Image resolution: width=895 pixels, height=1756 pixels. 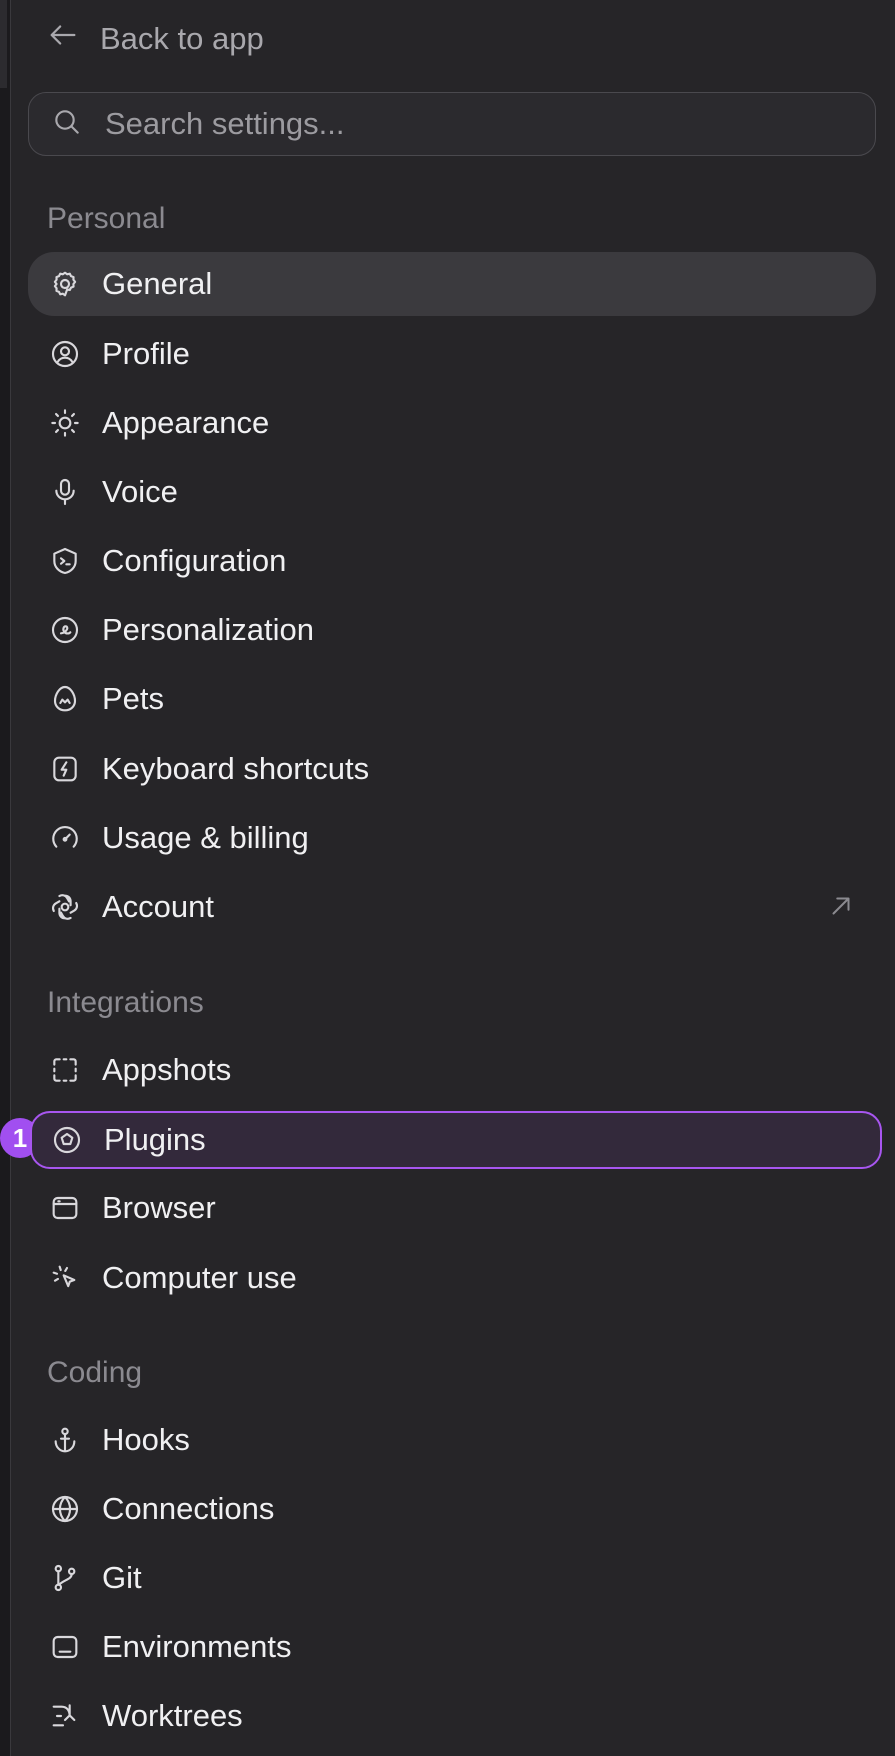 I want to click on sidebar-item-label: Environments, so click(x=197, y=1646).